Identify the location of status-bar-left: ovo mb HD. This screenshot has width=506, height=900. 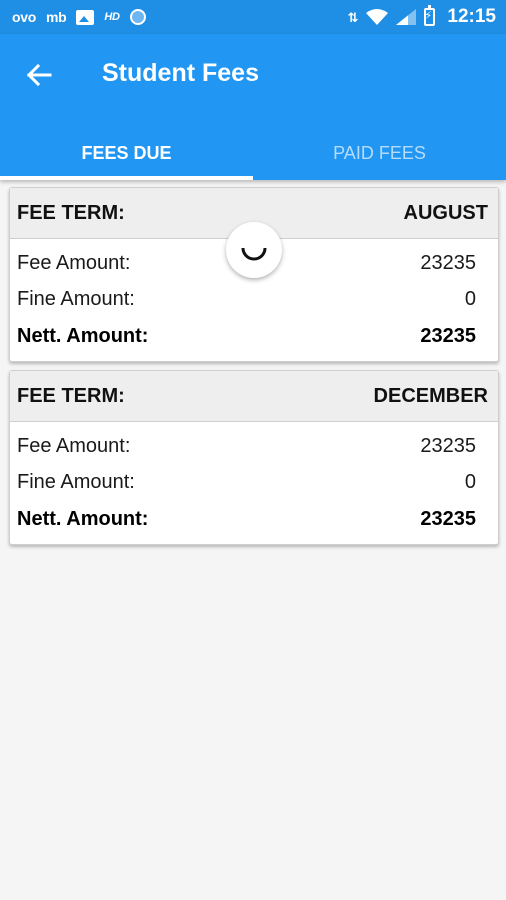
(79, 17).